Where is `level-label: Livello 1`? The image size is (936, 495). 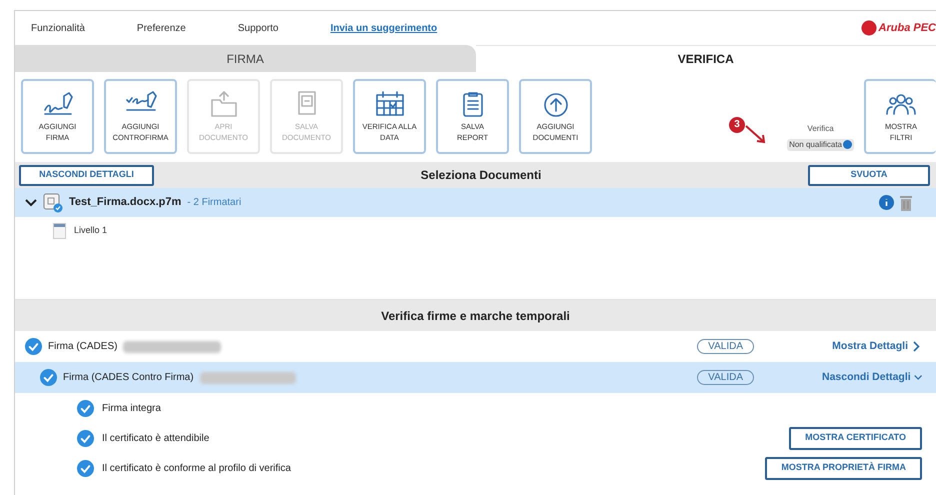 level-label: Livello 1 is located at coordinates (91, 231).